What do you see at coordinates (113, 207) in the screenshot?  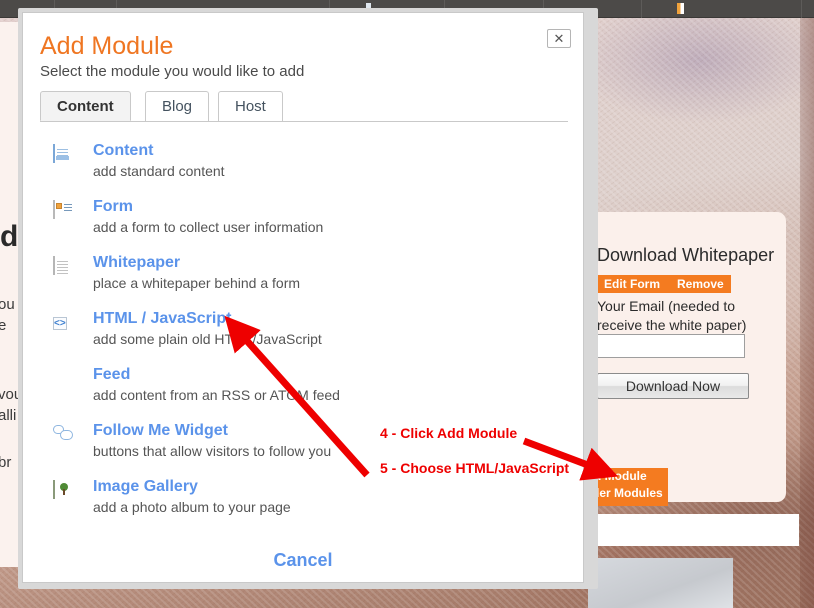 I see `module-title: Form` at bounding box center [113, 207].